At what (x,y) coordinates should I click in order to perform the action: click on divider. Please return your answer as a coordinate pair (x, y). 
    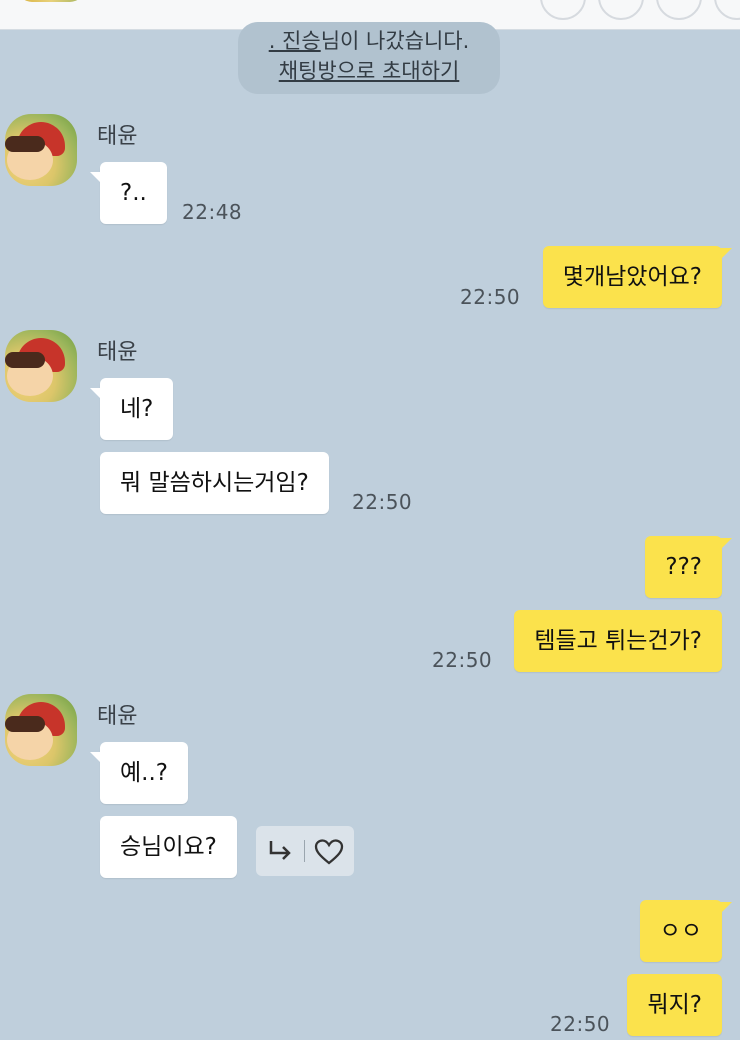
    Looking at the image, I should click on (304, 851).